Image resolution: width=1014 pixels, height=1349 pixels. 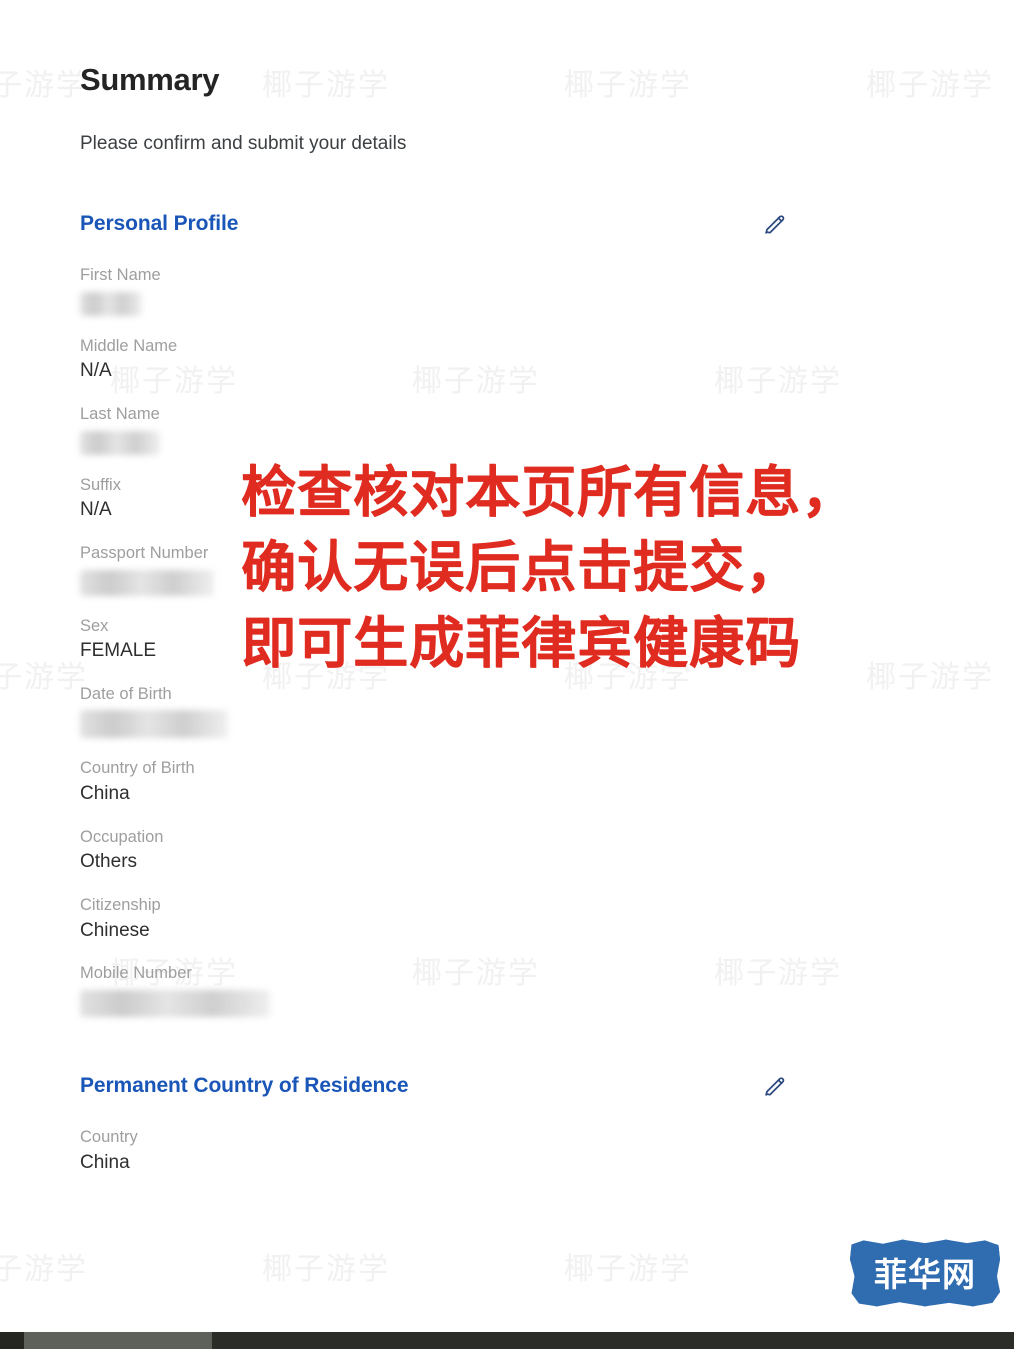 What do you see at coordinates (436, 1086) in the screenshot?
I see `section-header-permanent-country-of-residence: Permanent Country of Residence` at bounding box center [436, 1086].